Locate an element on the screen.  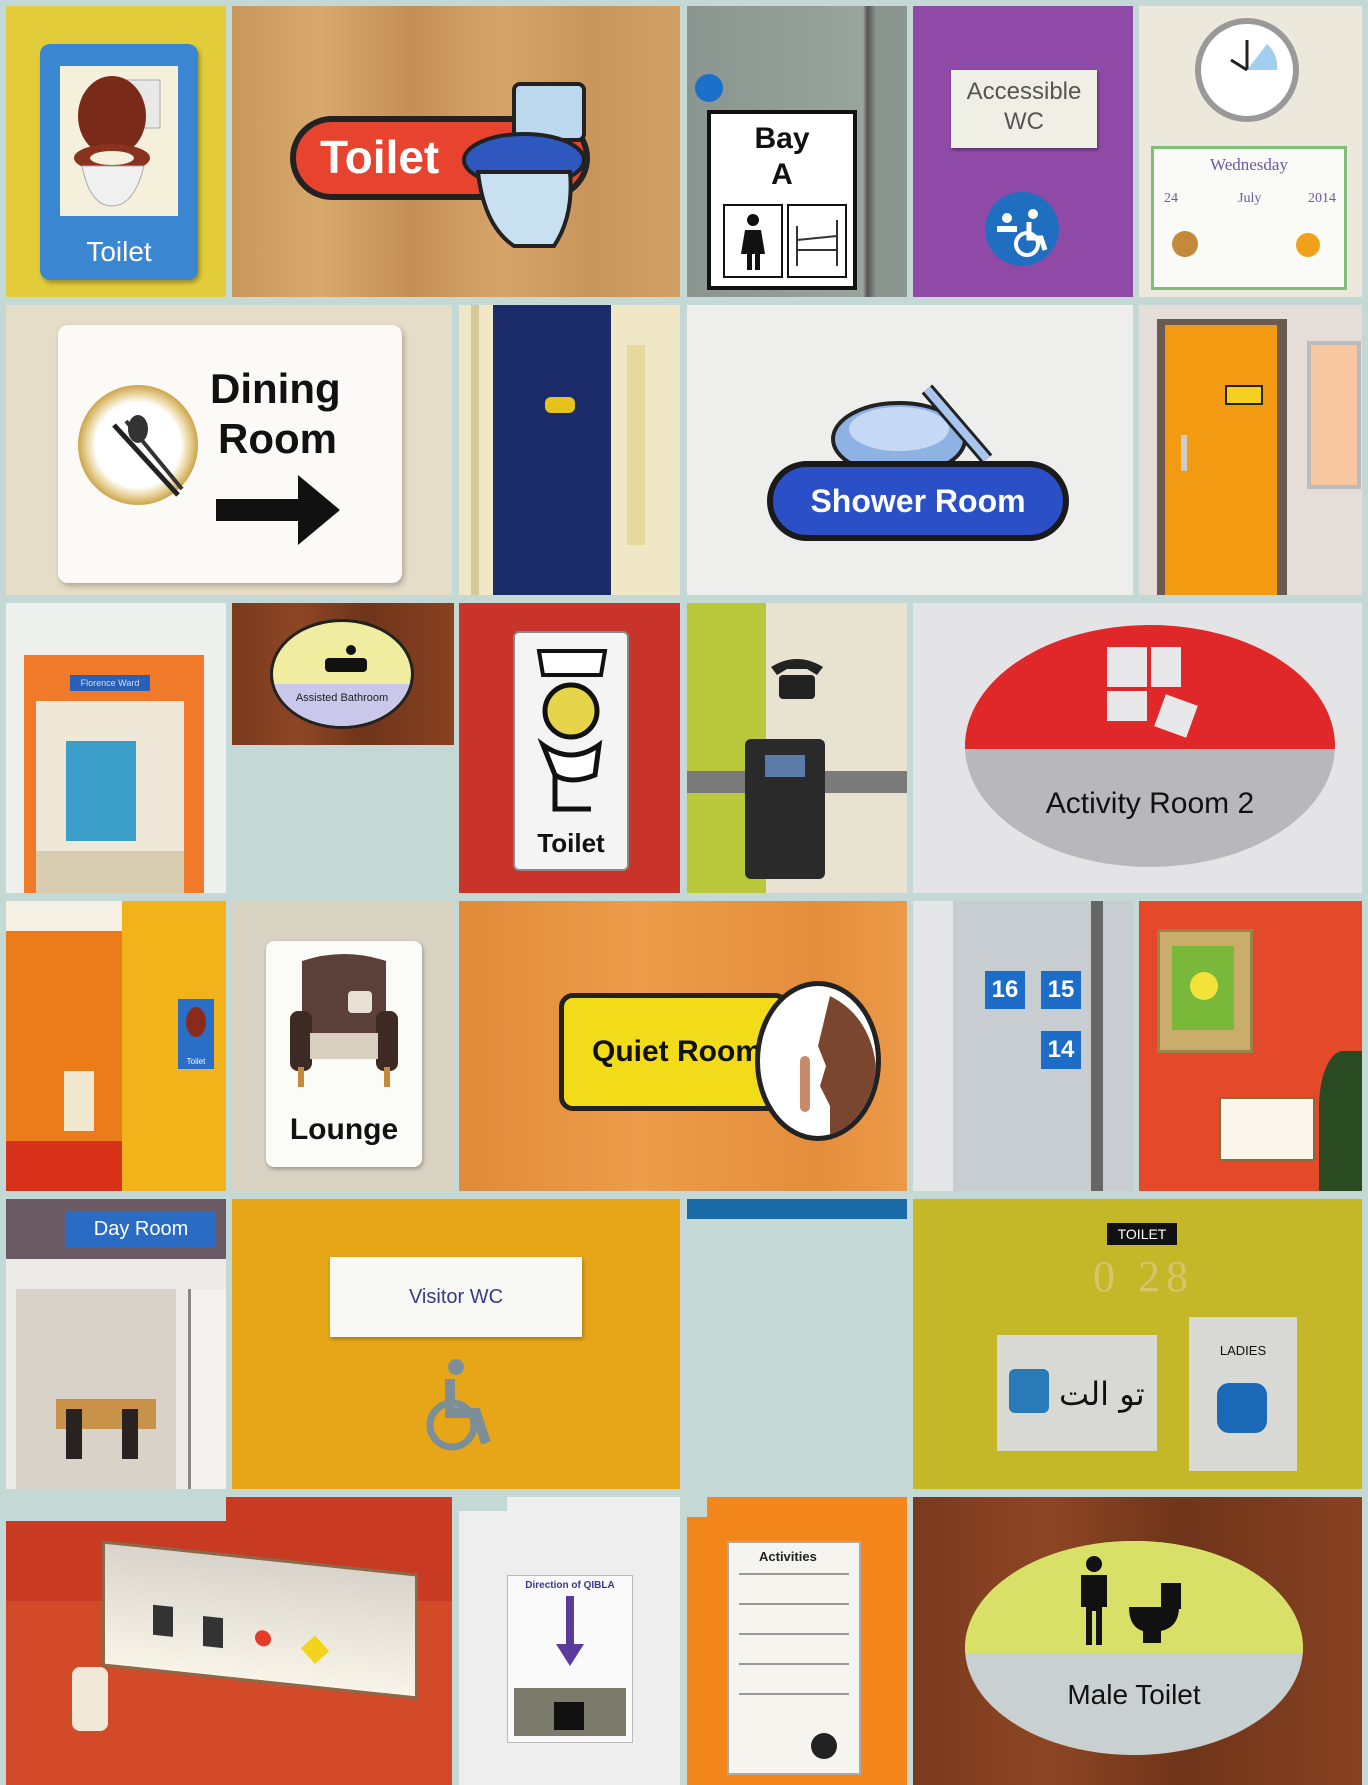
framed-painting is located at coordinates (1205, 991).